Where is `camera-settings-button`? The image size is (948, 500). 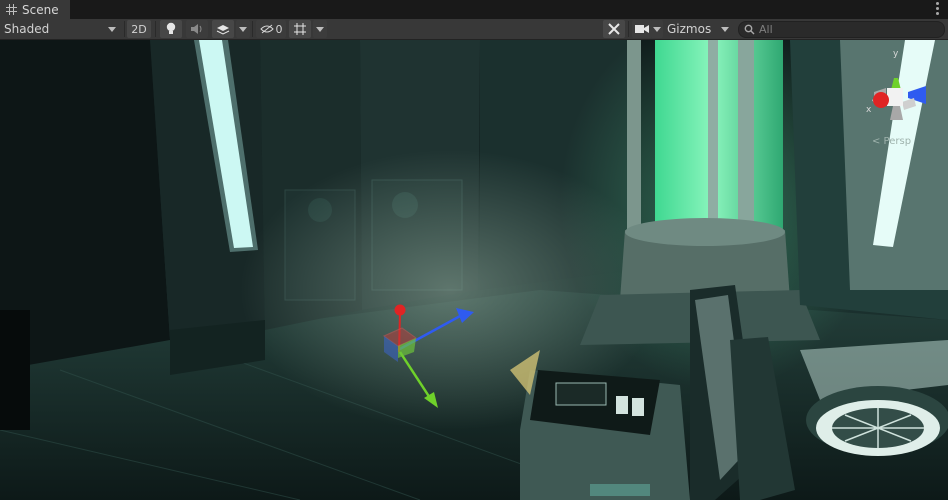 camera-settings-button is located at coordinates (642, 29).